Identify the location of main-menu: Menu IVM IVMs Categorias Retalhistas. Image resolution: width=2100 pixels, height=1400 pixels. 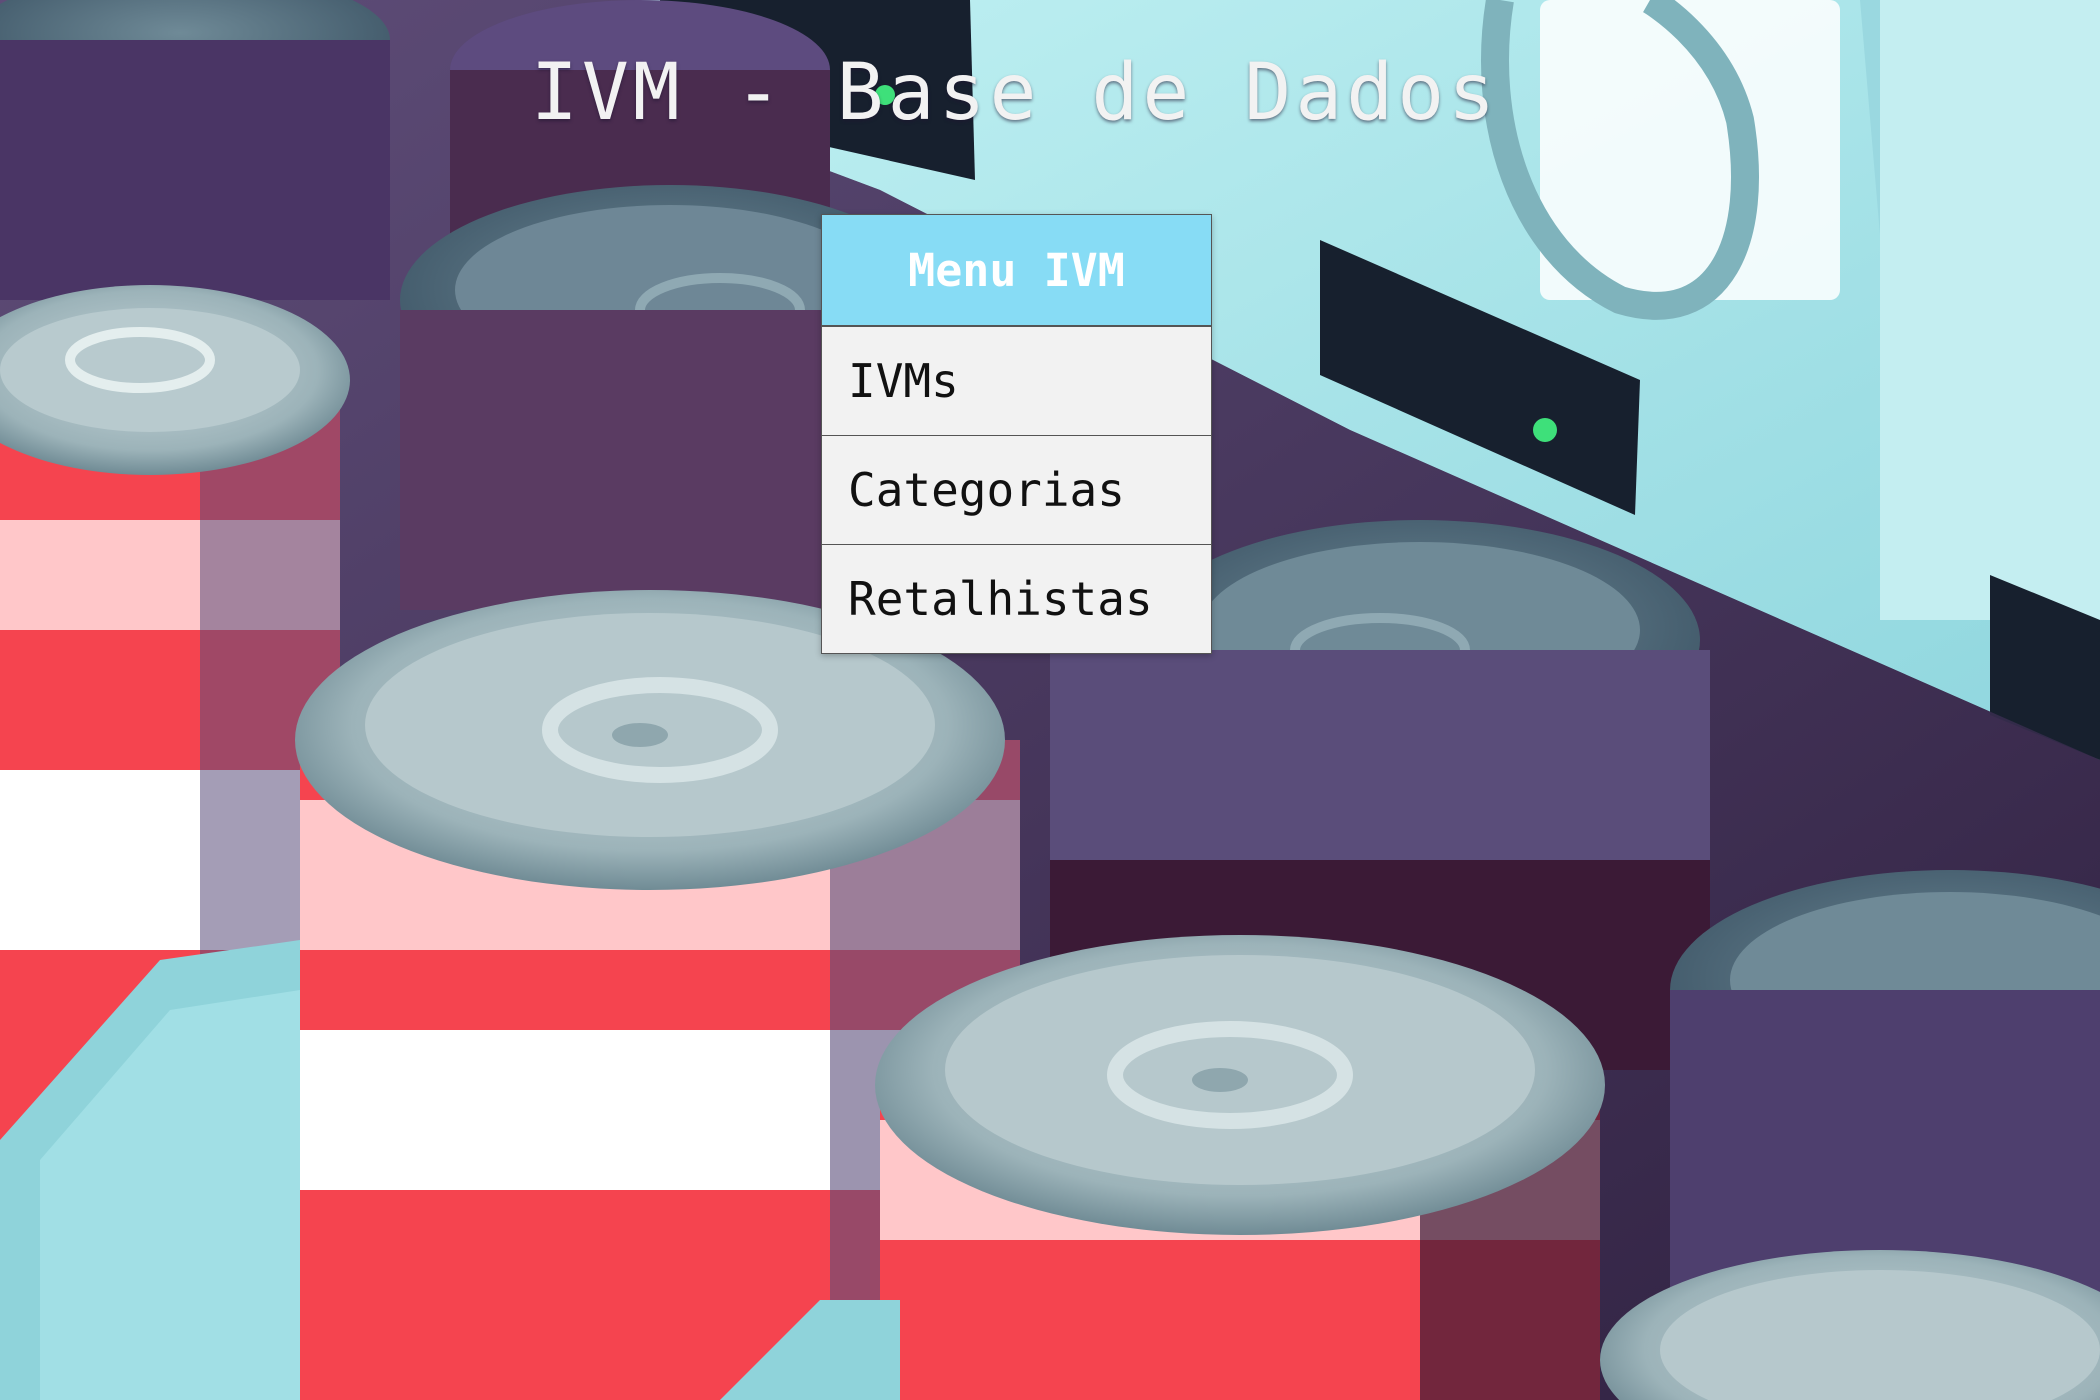
(1016, 434).